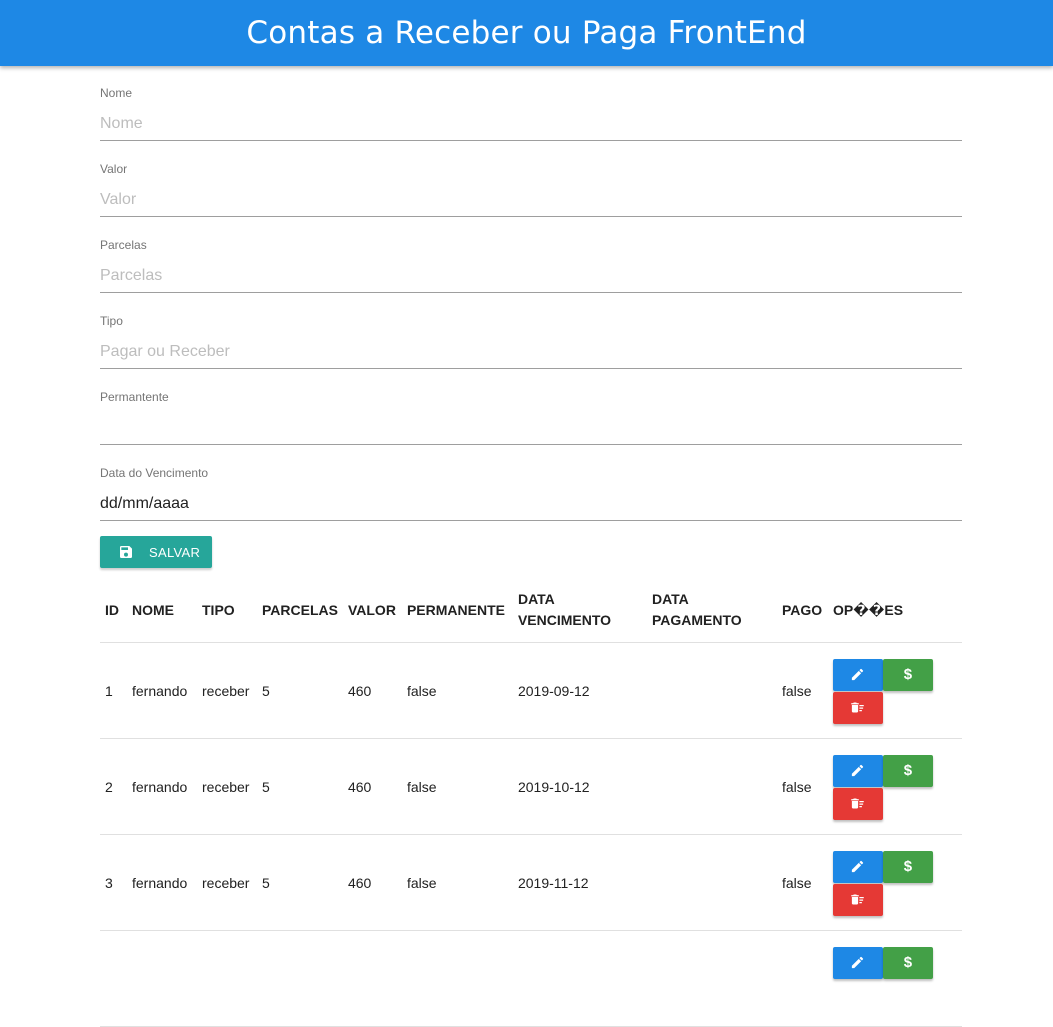  What do you see at coordinates (531, 256) in the screenshot?
I see `parcelas-field-group: Parcelas` at bounding box center [531, 256].